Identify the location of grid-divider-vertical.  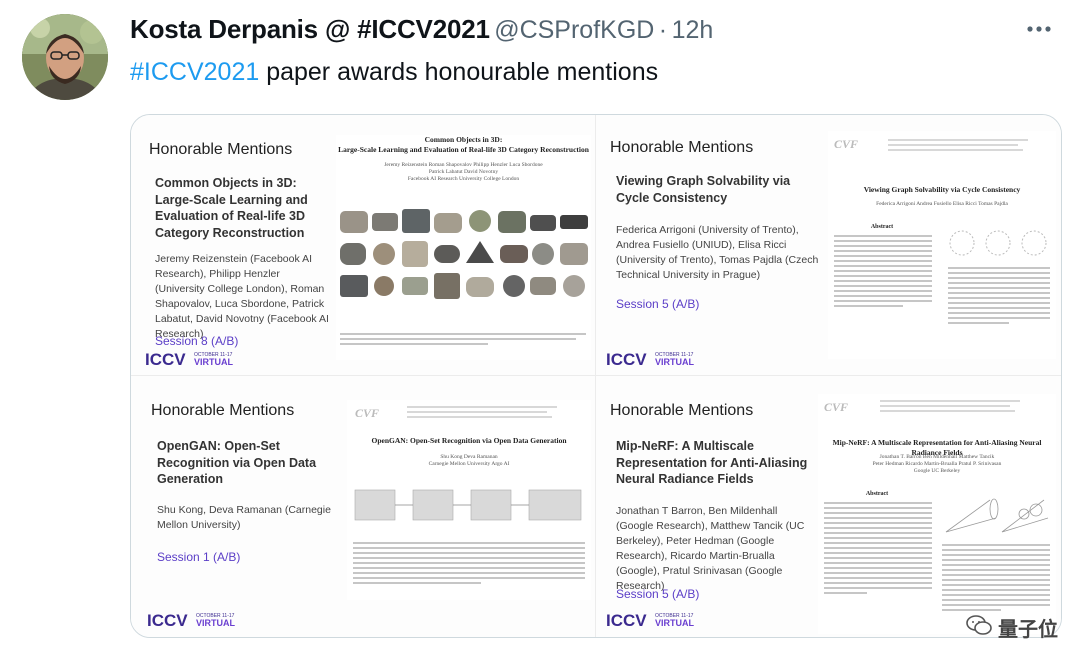
(595, 376).